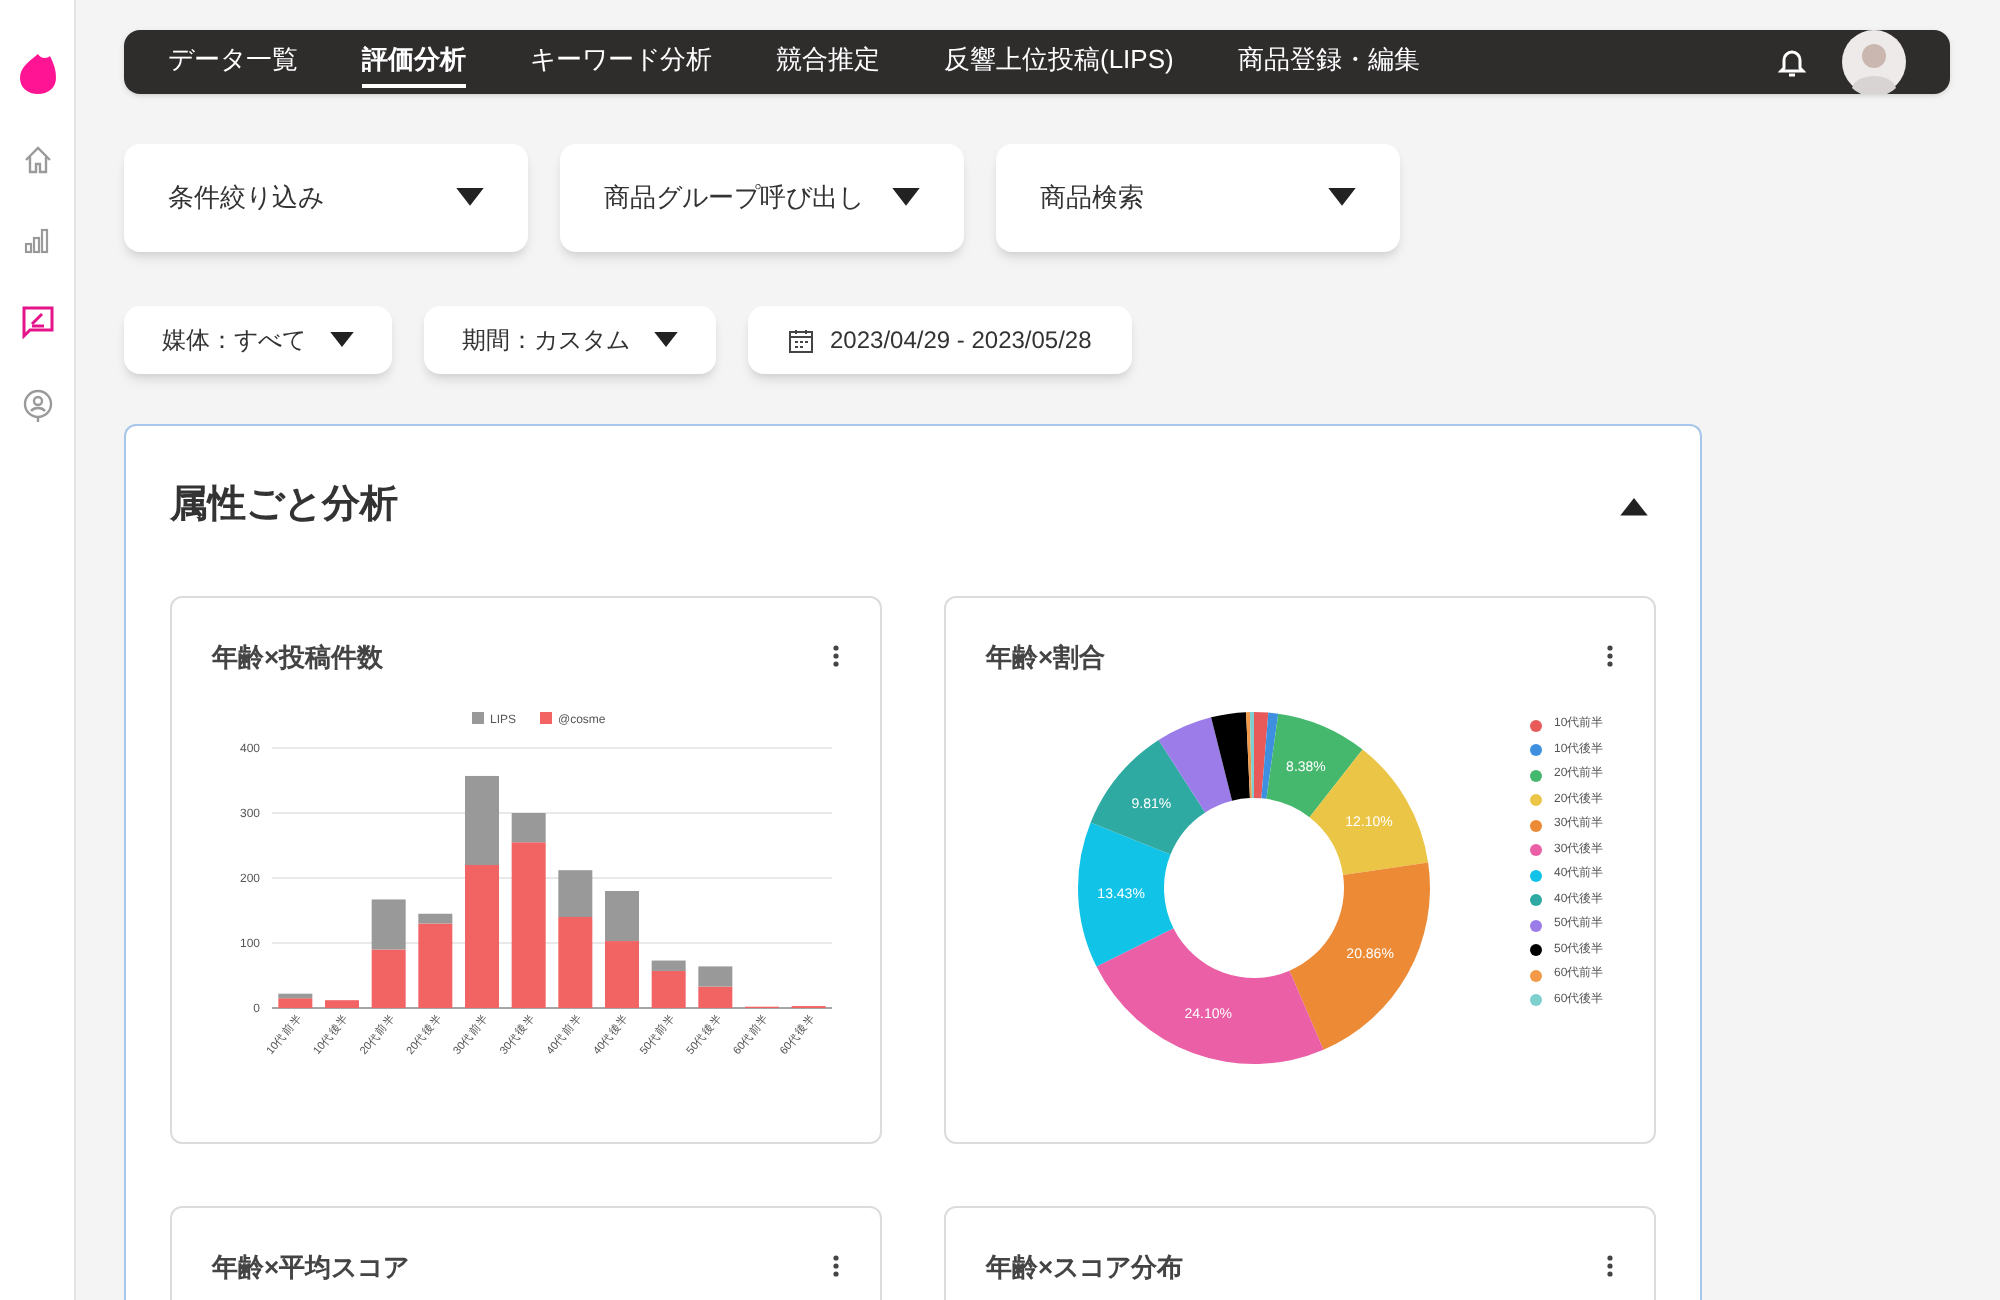 Image resolution: width=2000 pixels, height=1300 pixels. I want to click on nav-tab: 競合推定, so click(828, 62).